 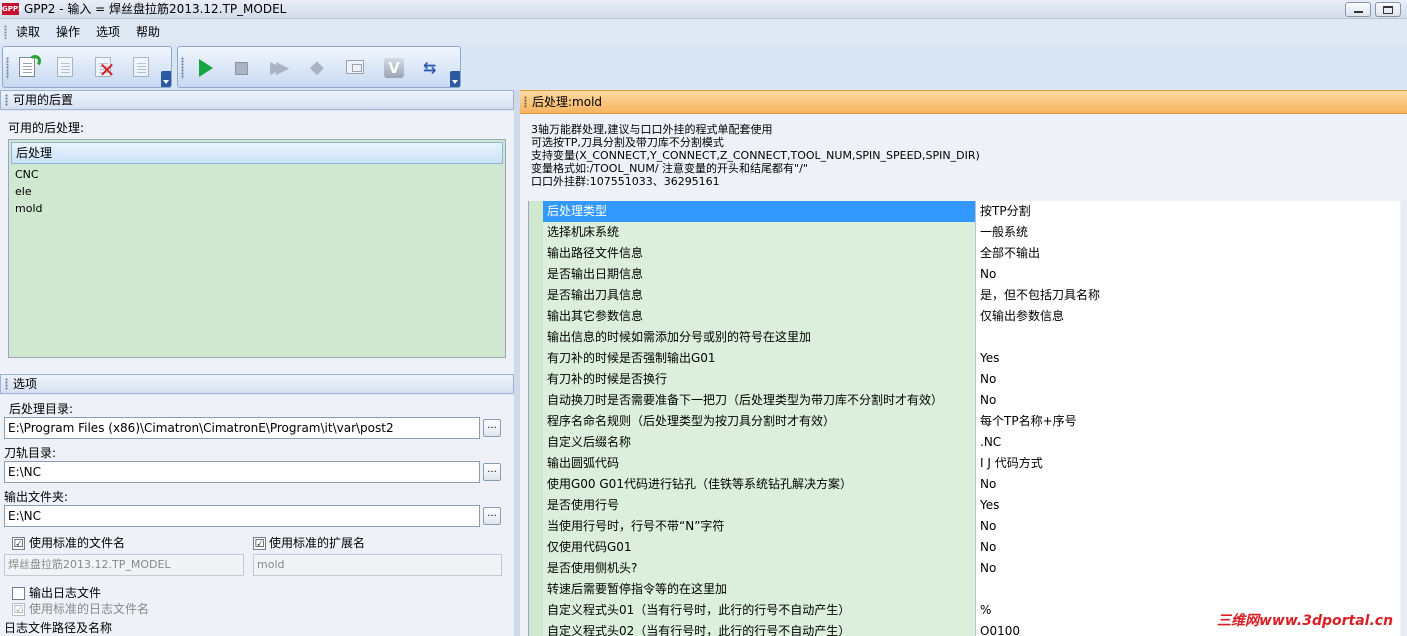 What do you see at coordinates (5, 32) in the screenshot?
I see `menu-grip-icon` at bounding box center [5, 32].